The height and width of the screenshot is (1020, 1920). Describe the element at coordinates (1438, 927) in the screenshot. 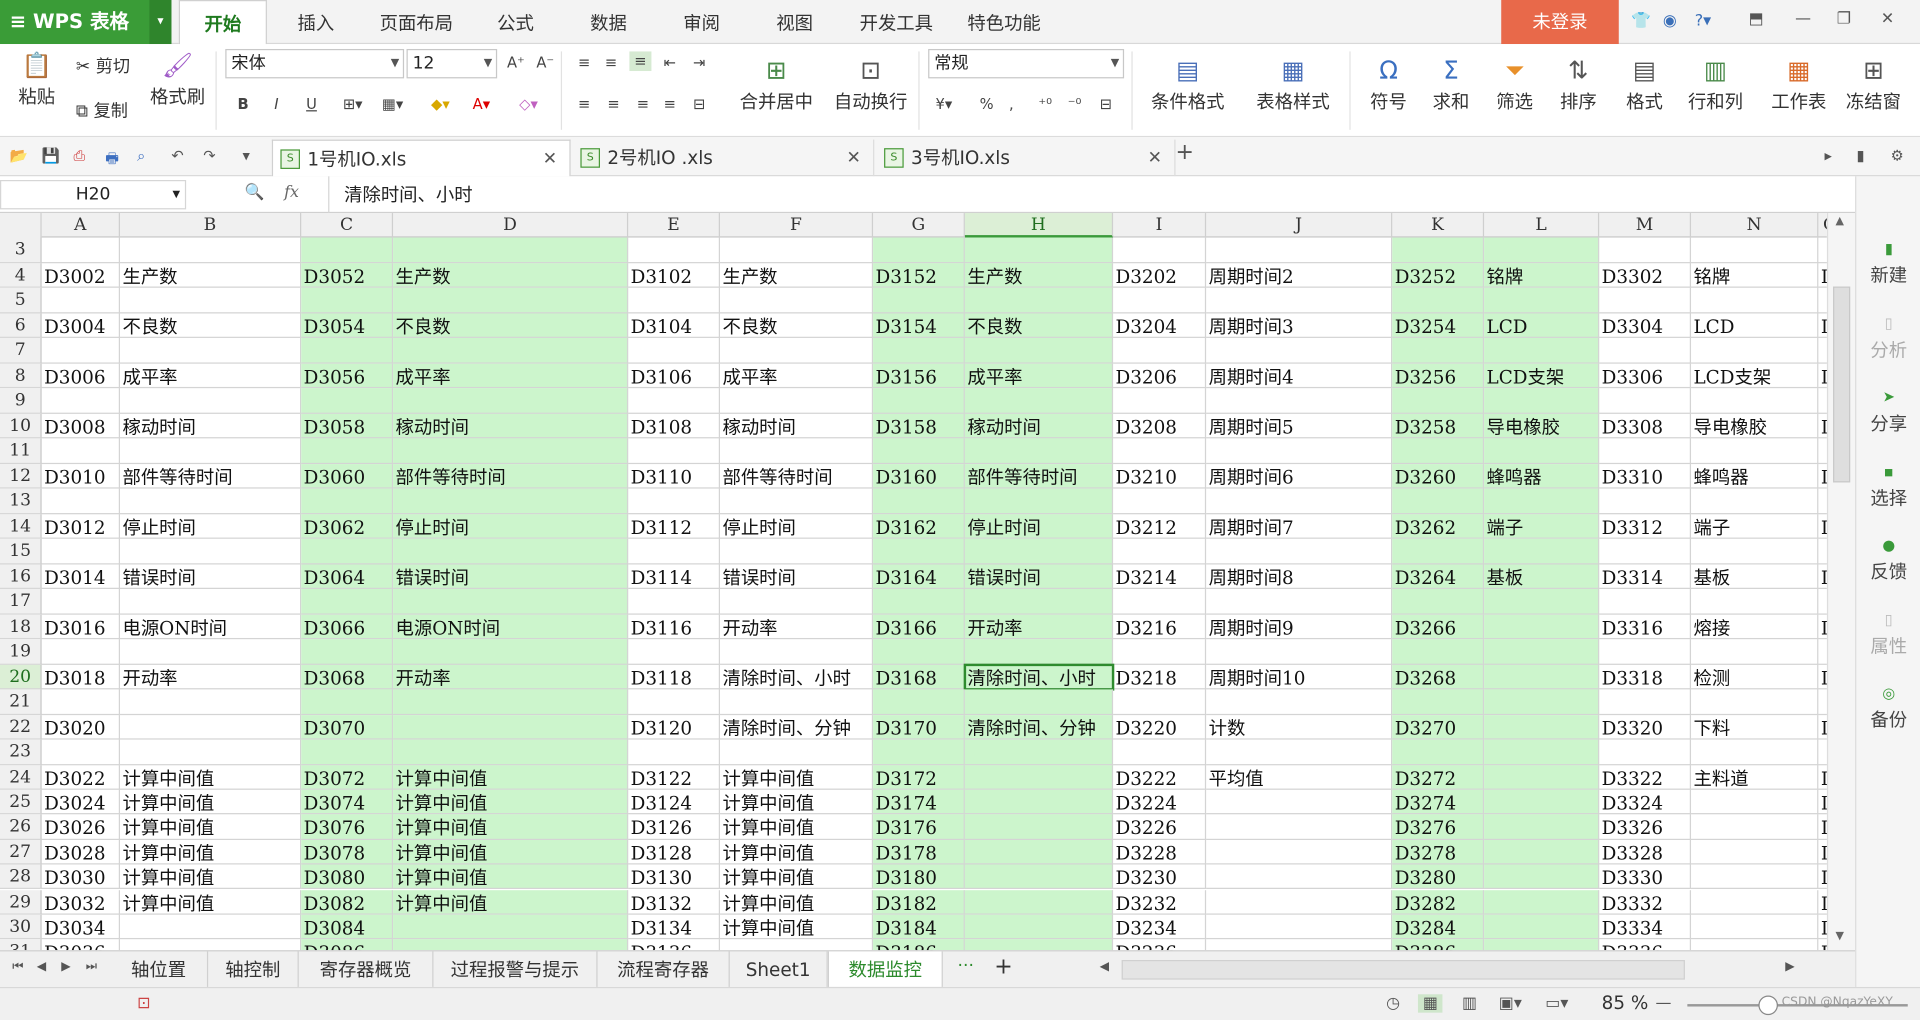

I see `cell: D3284` at that location.